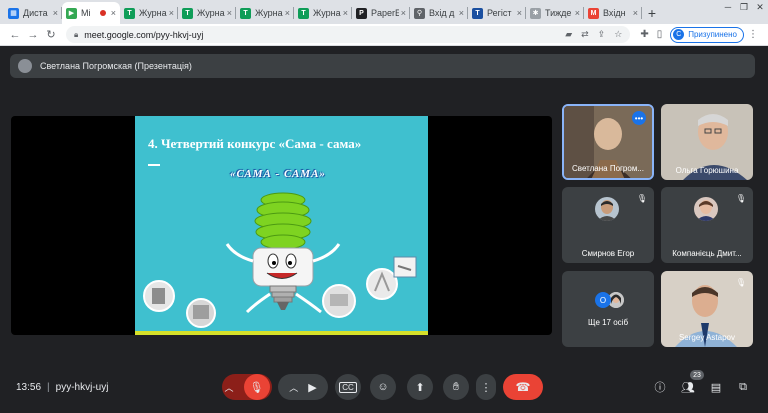  I want to click on others-initial-avatar: О, so click(603, 300).